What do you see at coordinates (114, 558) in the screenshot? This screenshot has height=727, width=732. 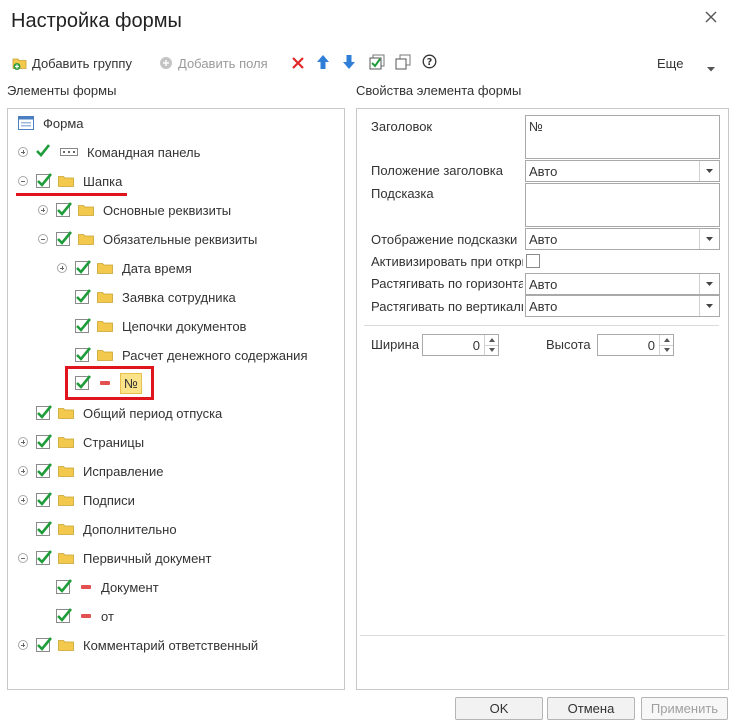 I see `tree-item-primary-document: Первичный документ` at bounding box center [114, 558].